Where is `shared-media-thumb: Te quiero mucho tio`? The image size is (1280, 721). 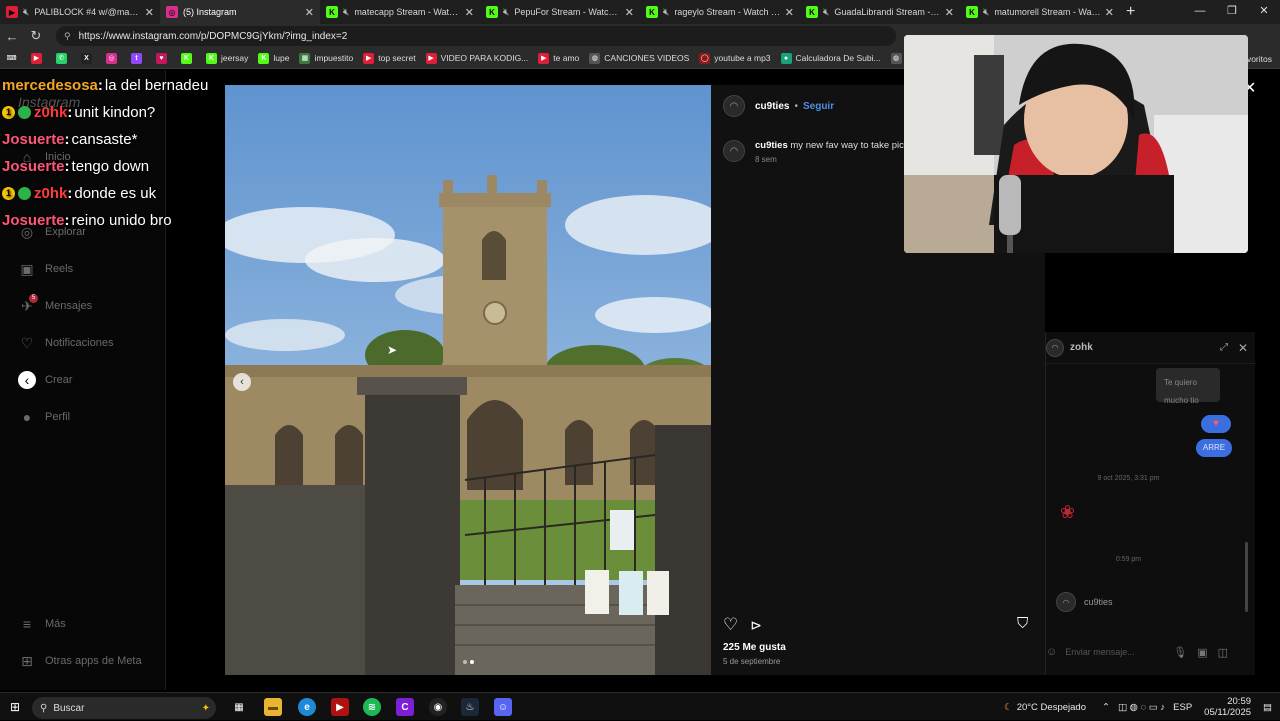
shared-media-thumb: Te quiero mucho tio is located at coordinates (1188, 386).